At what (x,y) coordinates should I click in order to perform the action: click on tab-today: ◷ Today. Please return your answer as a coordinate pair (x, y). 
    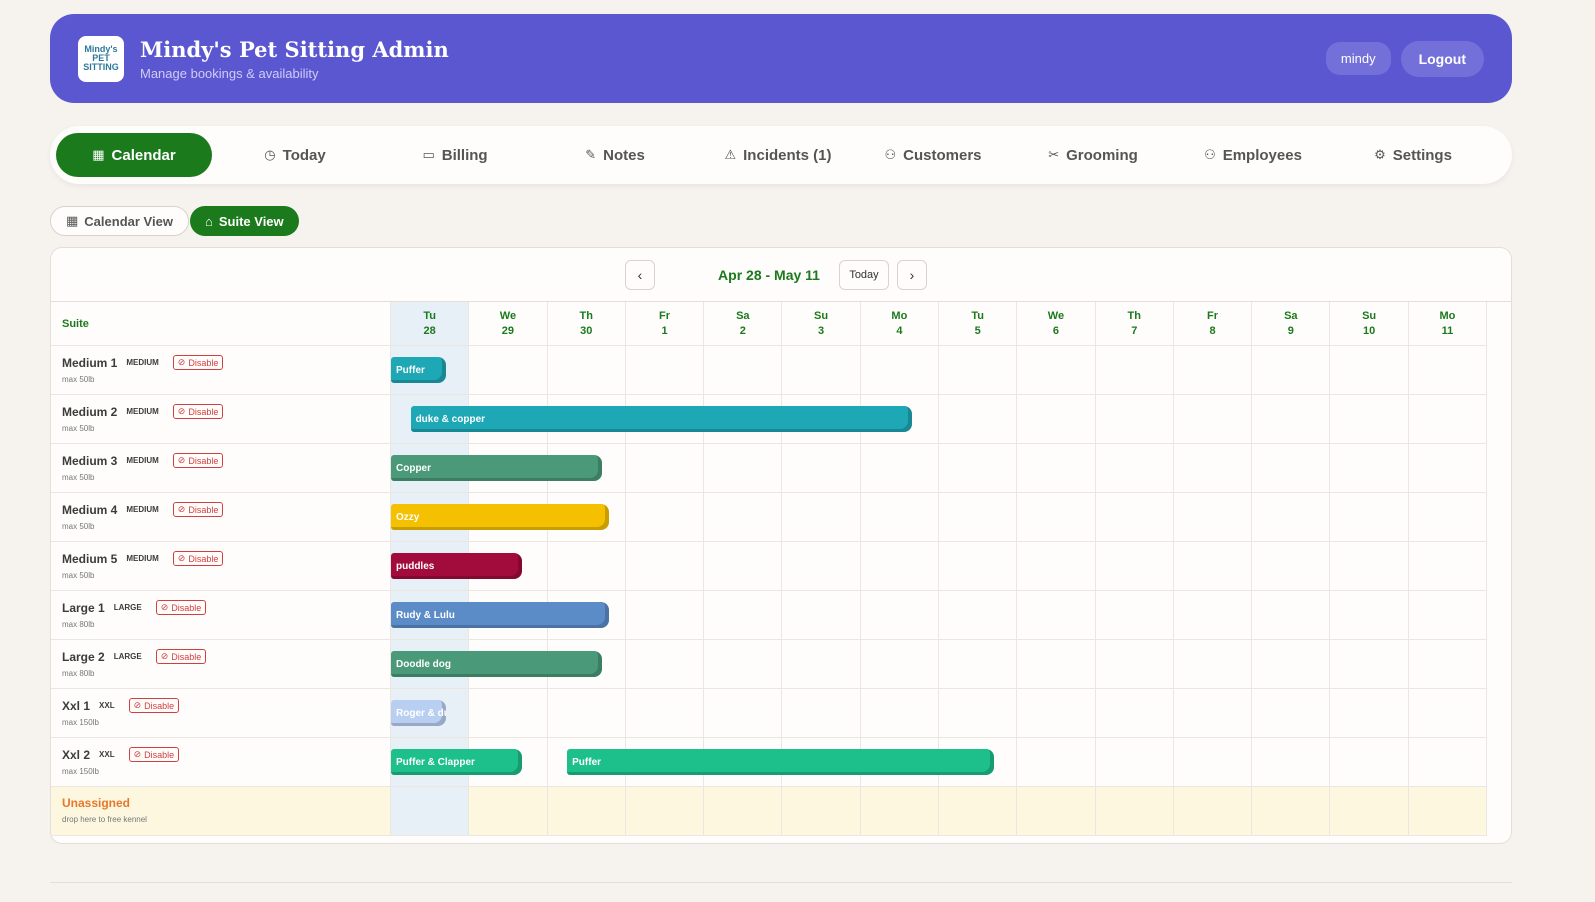
    Looking at the image, I should click on (295, 155).